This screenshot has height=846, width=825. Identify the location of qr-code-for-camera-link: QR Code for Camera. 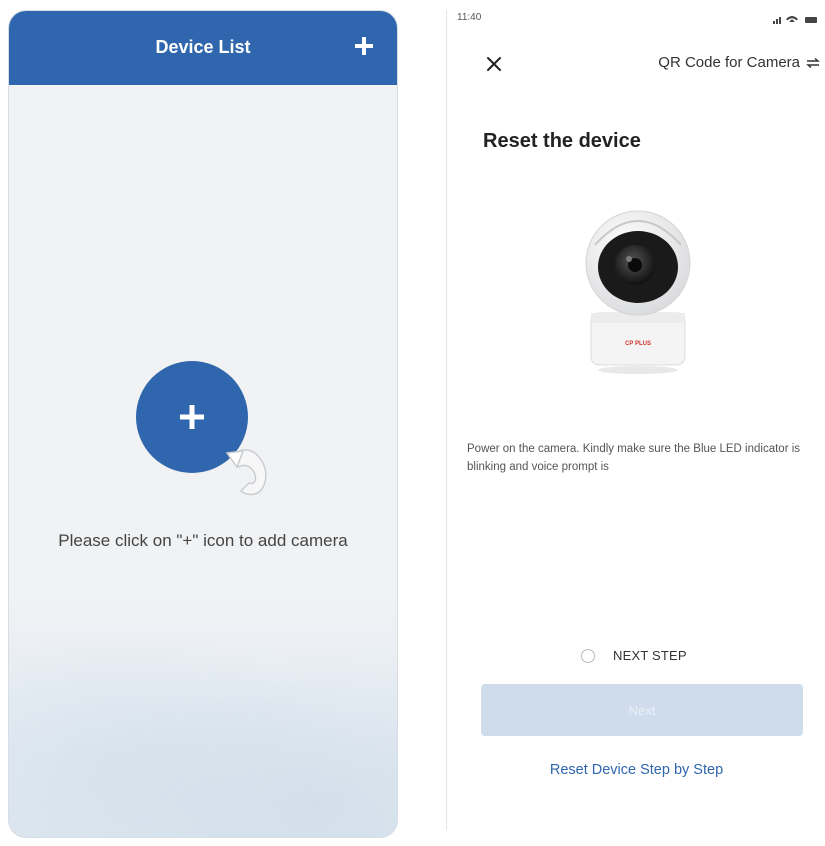
(739, 62).